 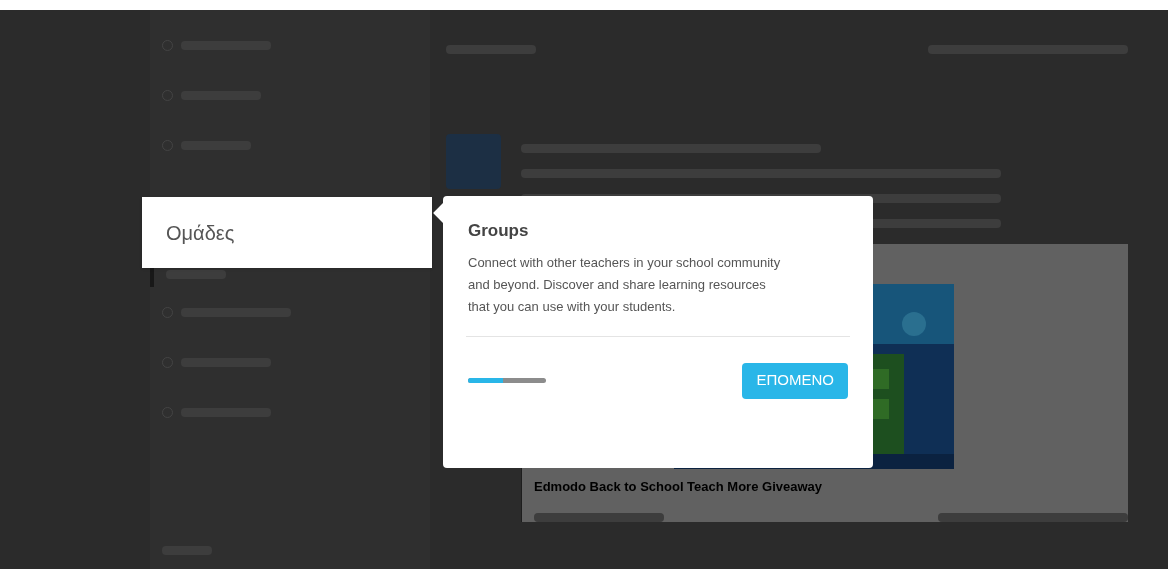 What do you see at coordinates (473, 161) in the screenshot?
I see `avatar-icon` at bounding box center [473, 161].